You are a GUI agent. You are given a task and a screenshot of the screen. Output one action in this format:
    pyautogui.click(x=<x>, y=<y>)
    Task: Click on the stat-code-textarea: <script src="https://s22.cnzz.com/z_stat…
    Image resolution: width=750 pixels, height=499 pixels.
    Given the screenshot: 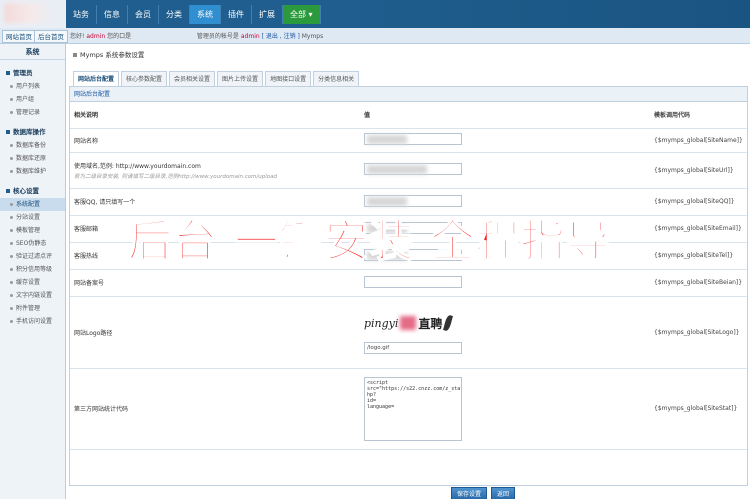 What is the action you would take?
    pyautogui.click(x=413, y=408)
    